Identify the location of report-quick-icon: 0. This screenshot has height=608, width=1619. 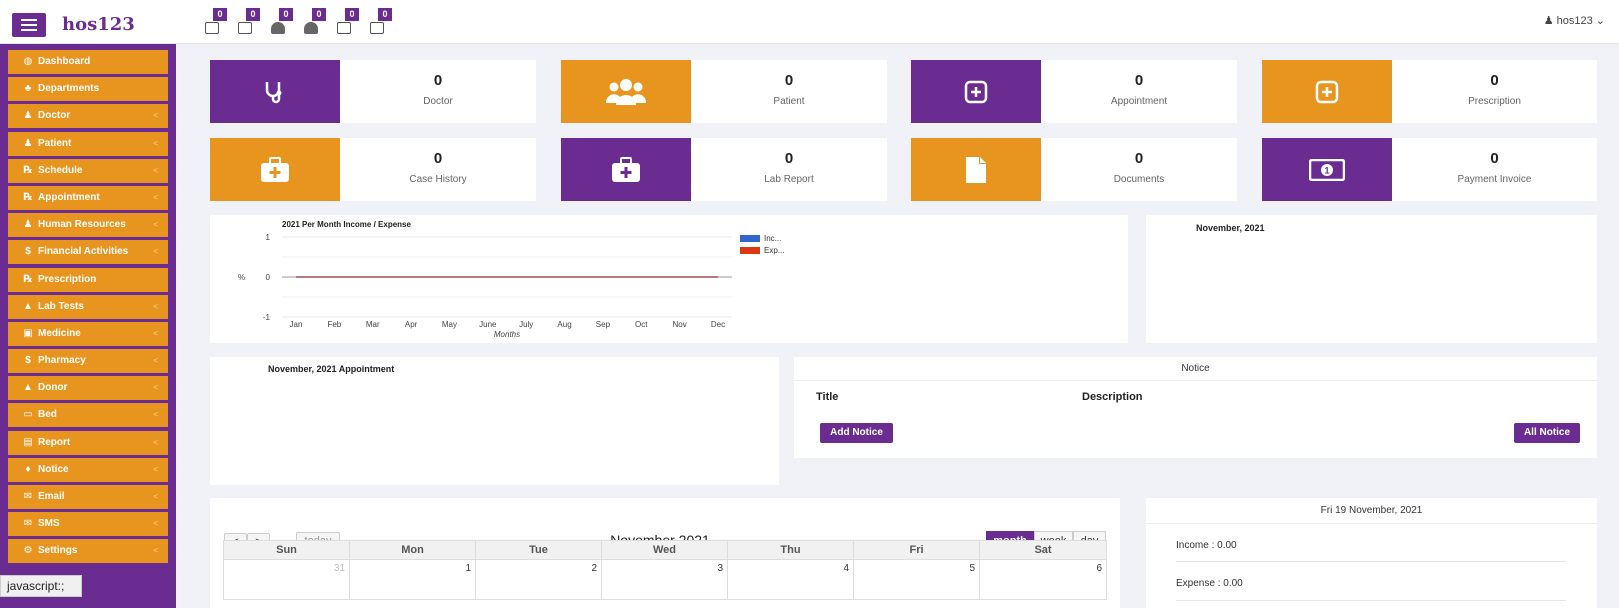
(382, 21).